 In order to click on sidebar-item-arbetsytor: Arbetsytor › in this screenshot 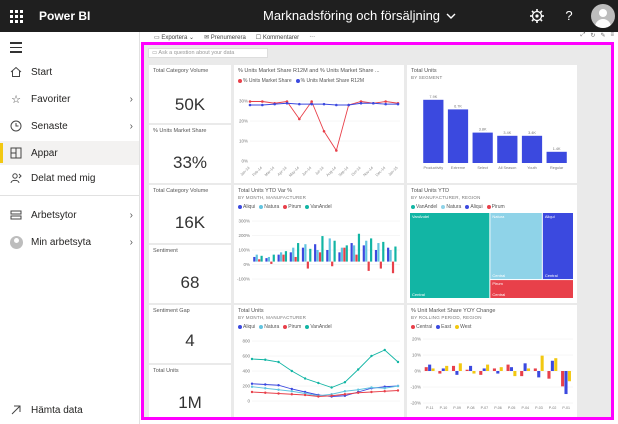, I will do `click(69, 215)`.